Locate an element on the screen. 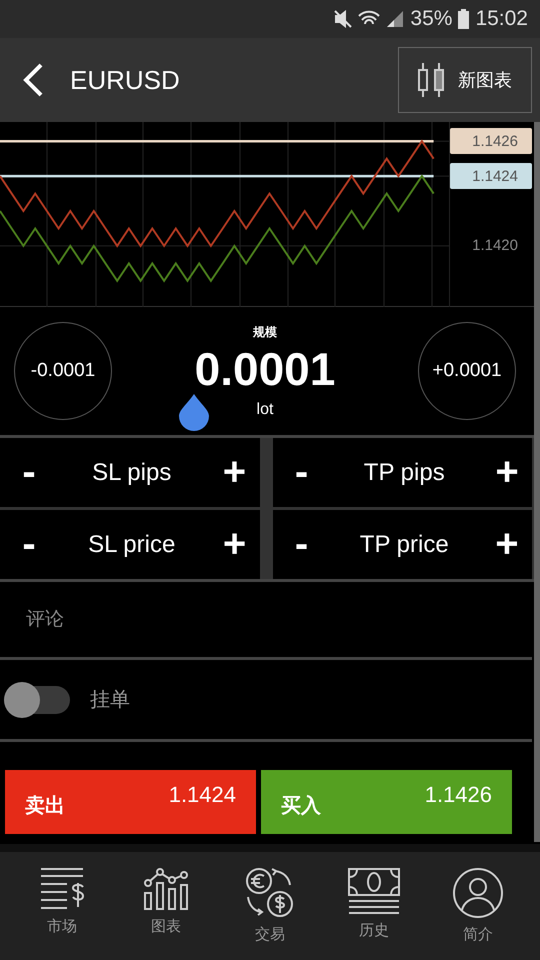 This screenshot has width=540, height=960. nav-tab: 简介 is located at coordinates (478, 913).